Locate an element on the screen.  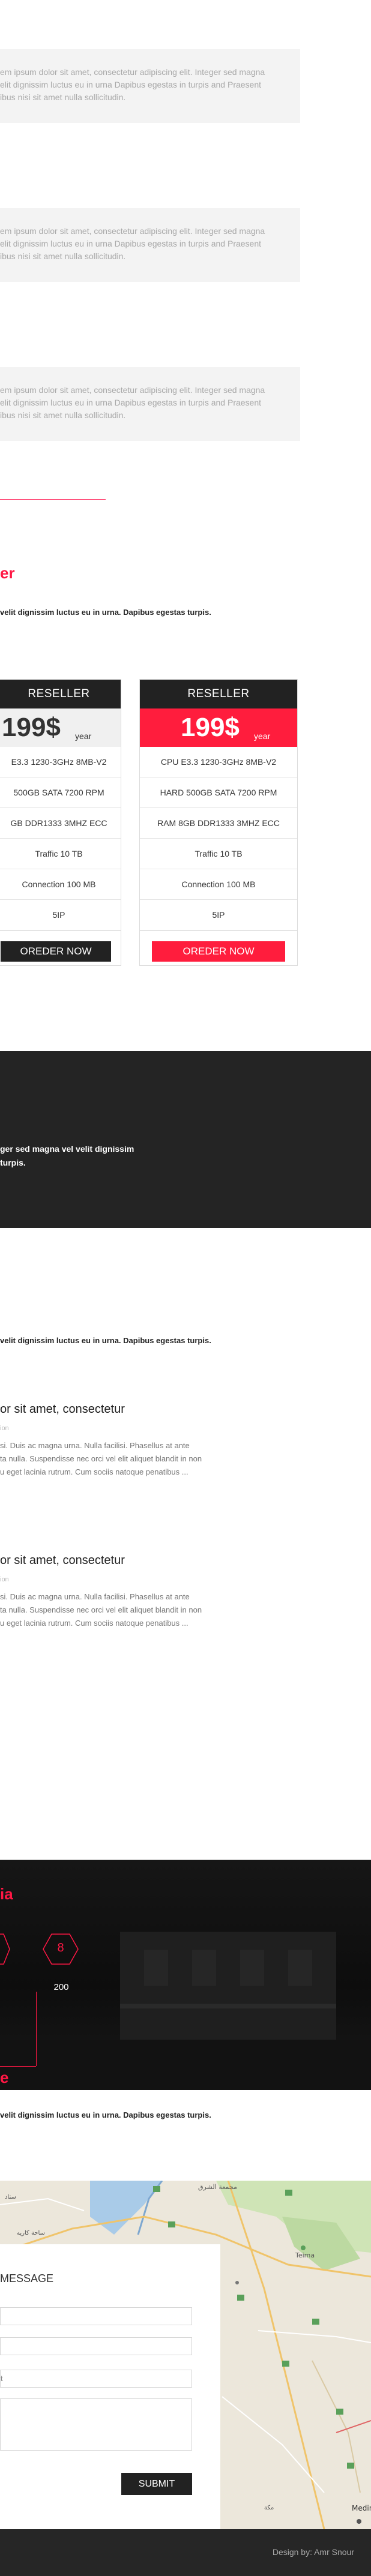
city-background-image is located at coordinates (185, 2011).